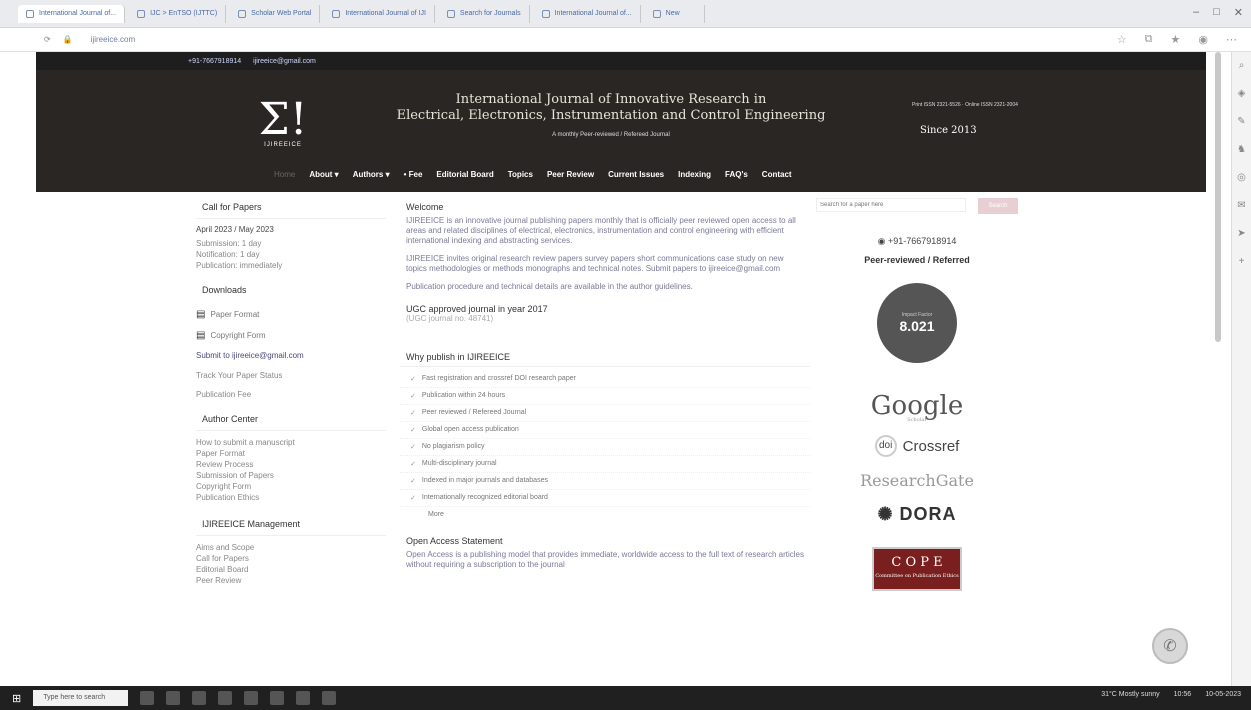 Image resolution: width=1251 pixels, height=710 pixels. Describe the element at coordinates (1223, 694) in the screenshot. I see `clock-date: 10-05-2023` at that location.